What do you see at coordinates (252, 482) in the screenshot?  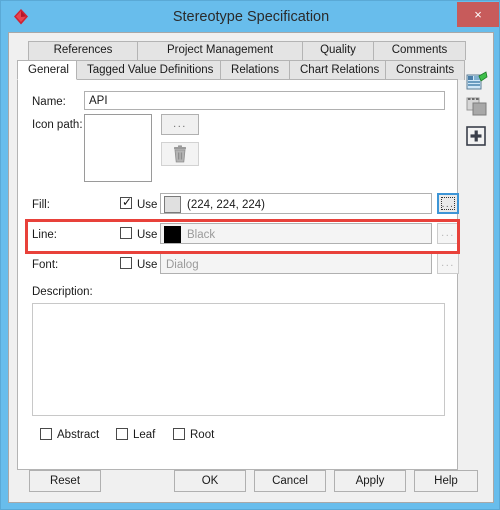 I see `dialog-button-bar: Reset OK Cancel Apply Help` at bounding box center [252, 482].